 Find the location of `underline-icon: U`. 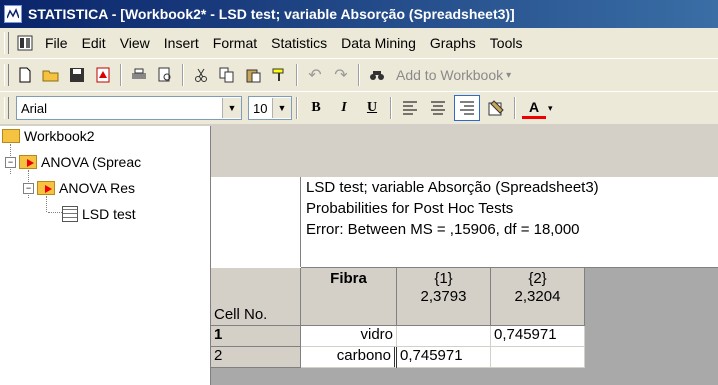

underline-icon: U is located at coordinates (372, 108).